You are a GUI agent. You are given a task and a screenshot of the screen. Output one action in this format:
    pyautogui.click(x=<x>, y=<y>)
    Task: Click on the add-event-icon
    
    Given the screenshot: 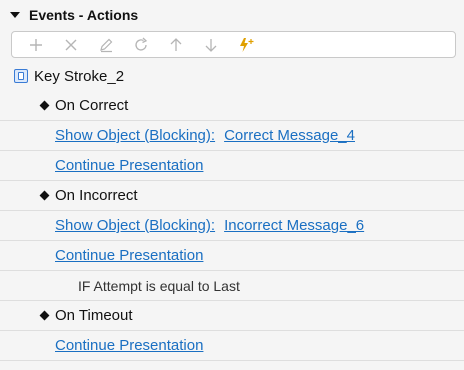 What is the action you would take?
    pyautogui.click(x=246, y=44)
    